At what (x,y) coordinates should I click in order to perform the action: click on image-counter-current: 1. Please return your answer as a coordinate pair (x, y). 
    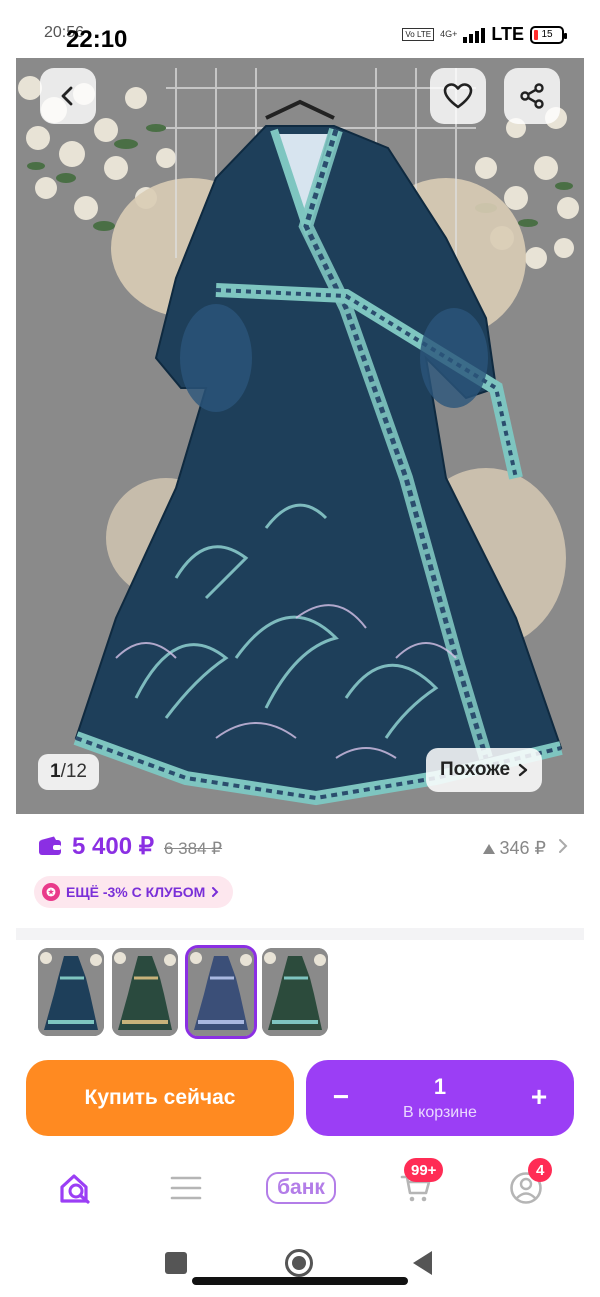
    Looking at the image, I should click on (55, 771).